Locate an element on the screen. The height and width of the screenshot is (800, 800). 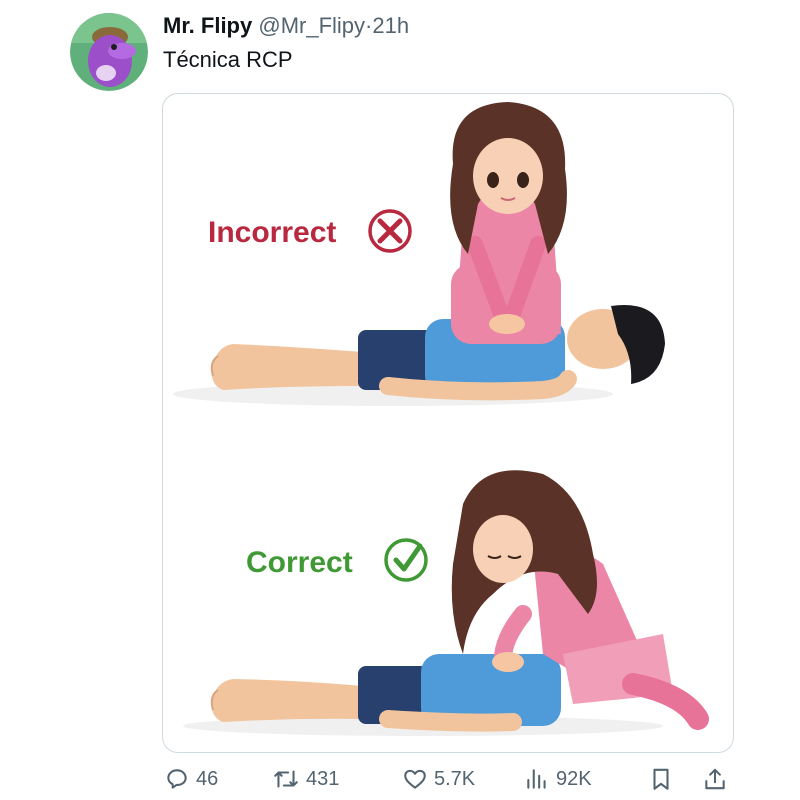
repost-count: 431 is located at coordinates (323, 778).